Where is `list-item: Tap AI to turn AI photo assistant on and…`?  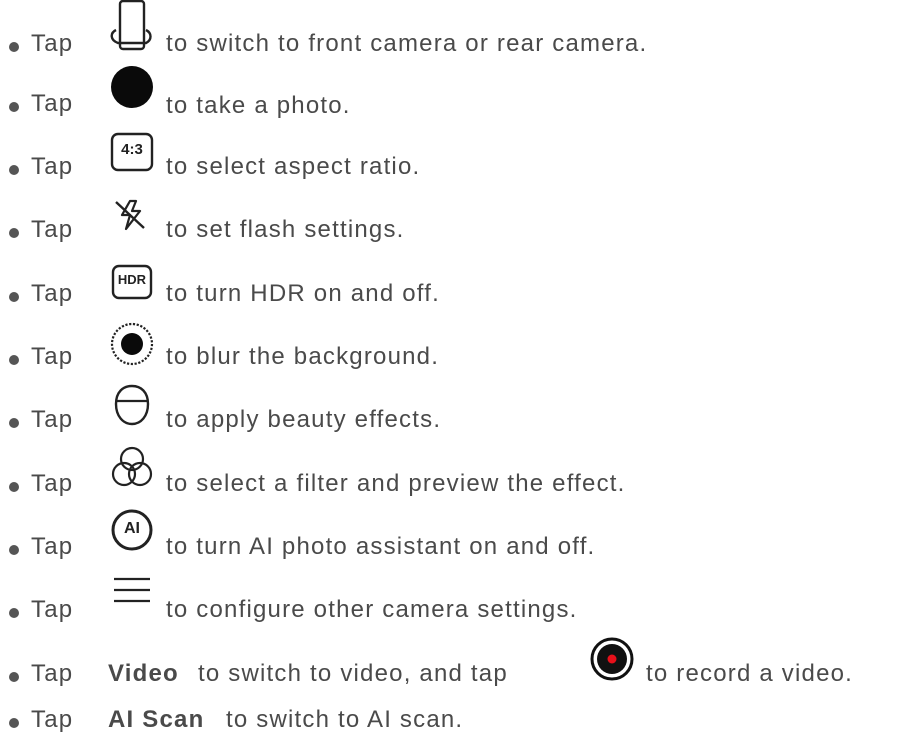
list-item: Tap AI to turn AI photo assistant on and… is located at coordinates (452, 532).